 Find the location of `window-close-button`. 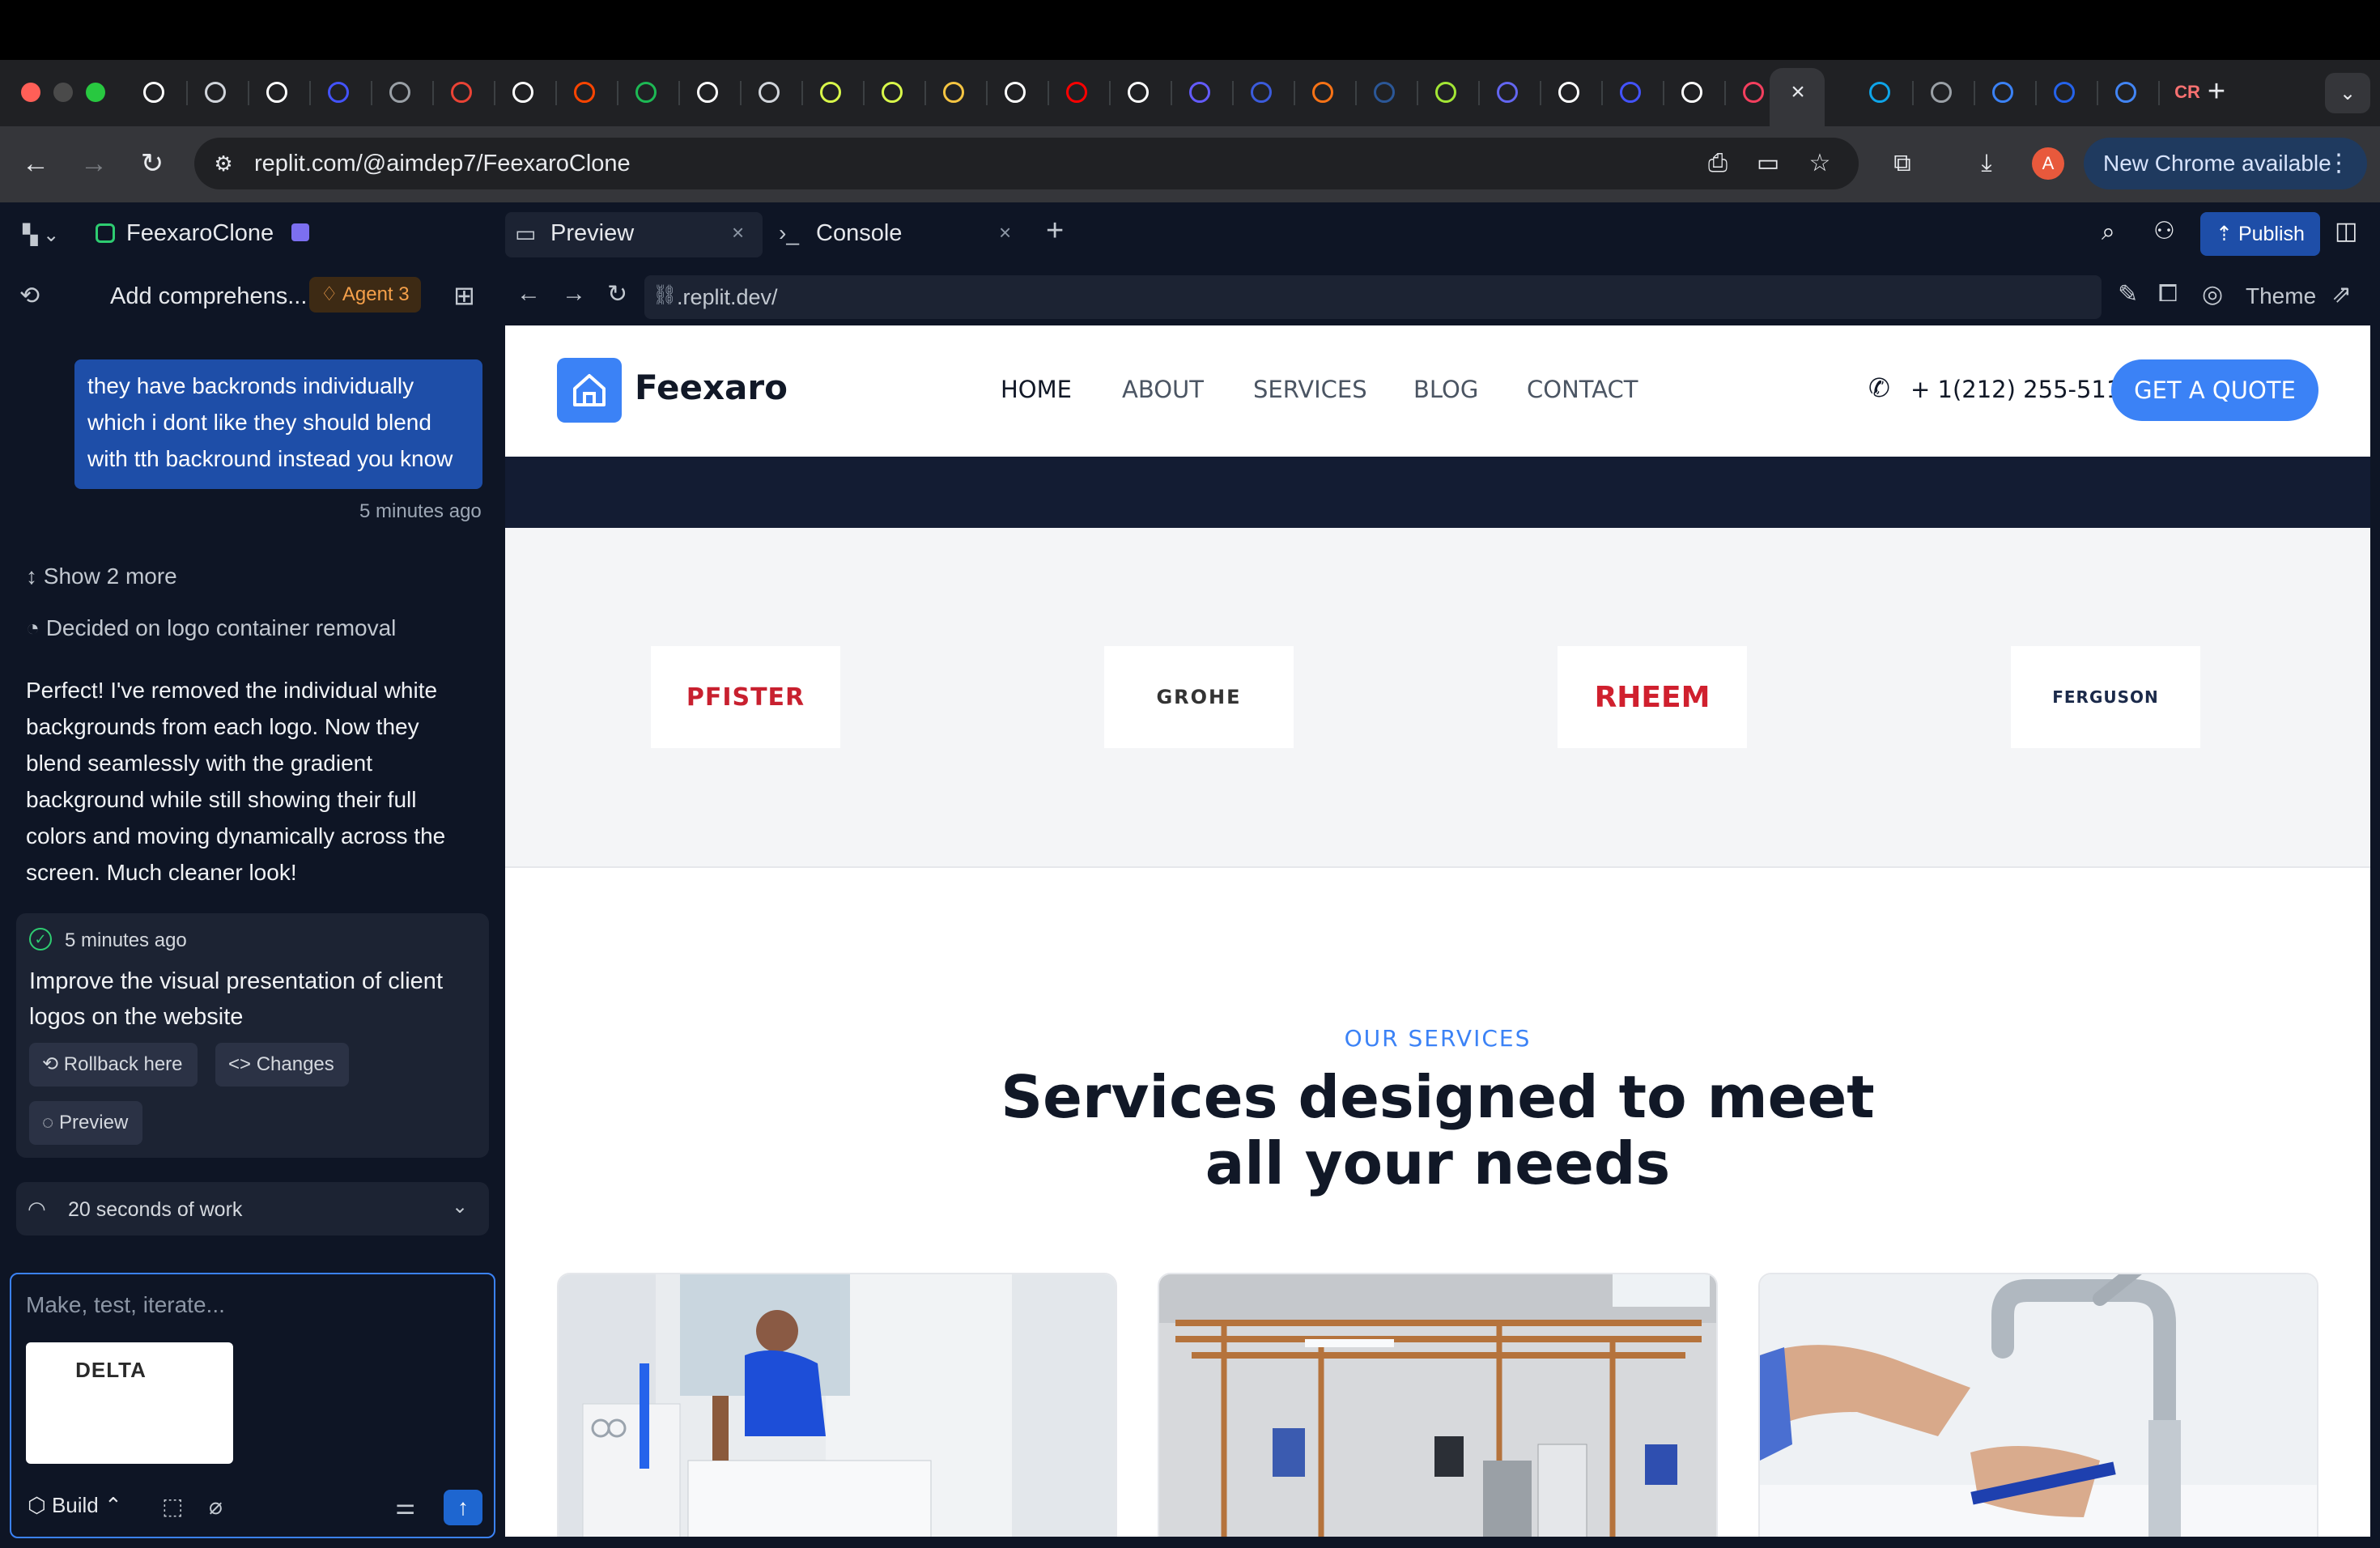

window-close-button is located at coordinates (31, 92).